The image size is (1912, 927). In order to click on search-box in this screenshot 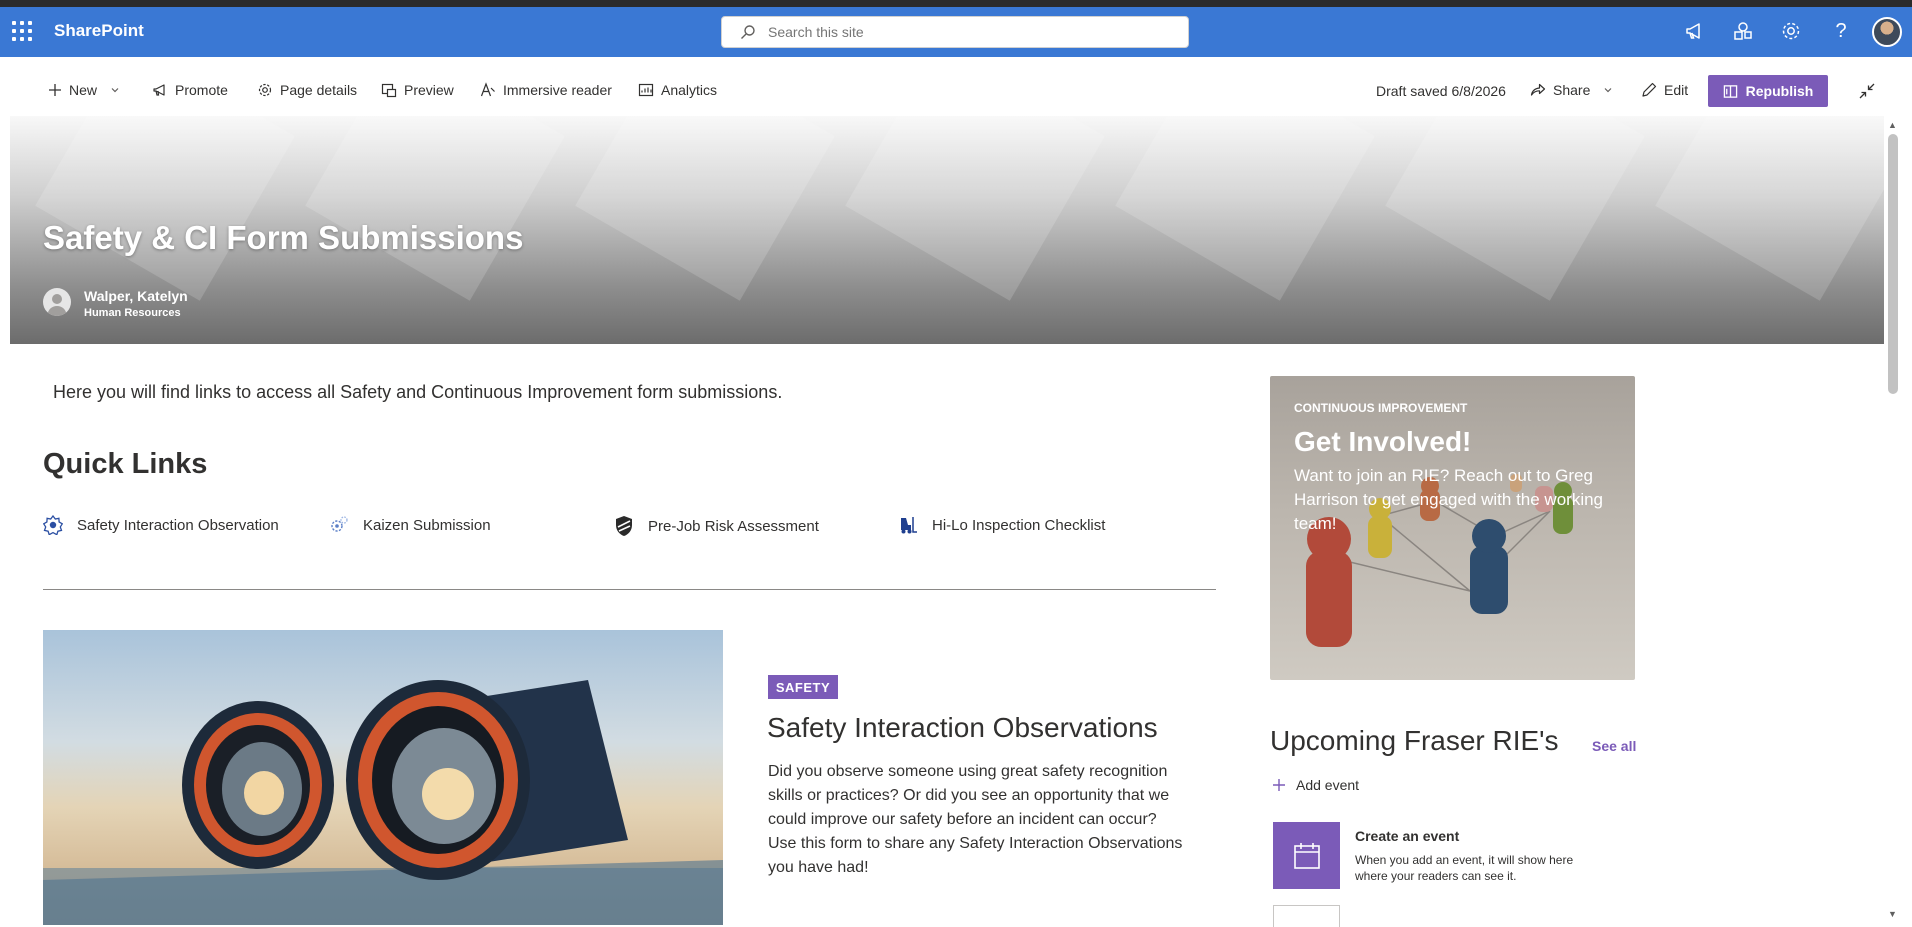, I will do `click(955, 32)`.